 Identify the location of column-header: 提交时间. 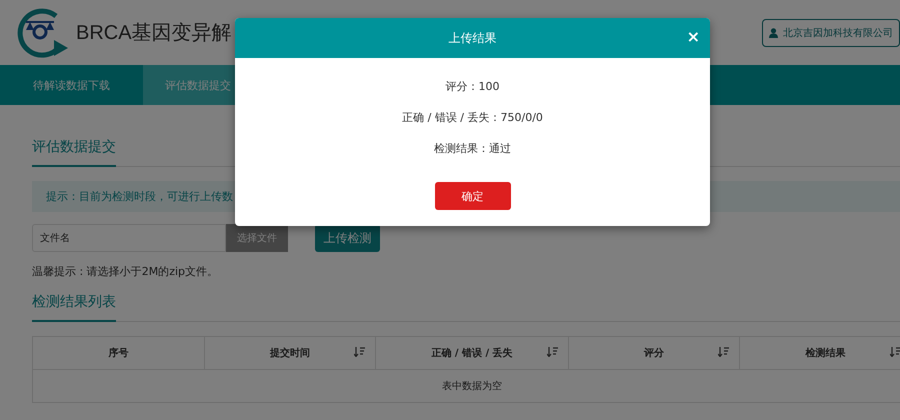
(290, 353).